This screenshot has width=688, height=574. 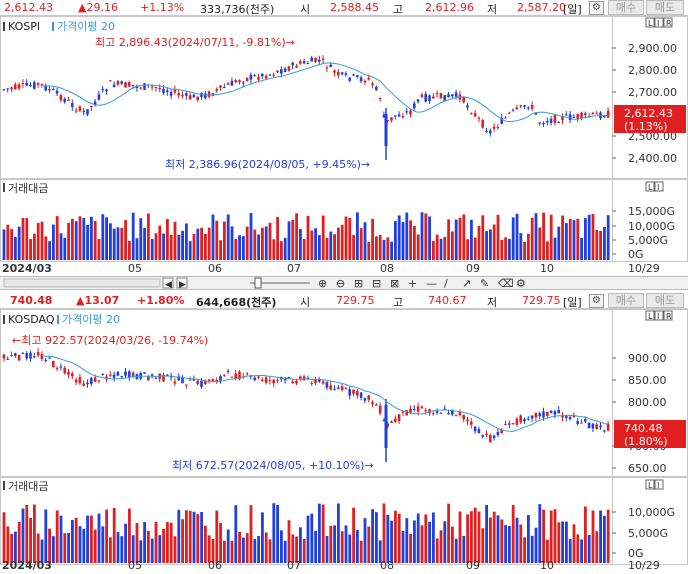 I want to click on kosdaq-period: [일], so click(x=572, y=302).